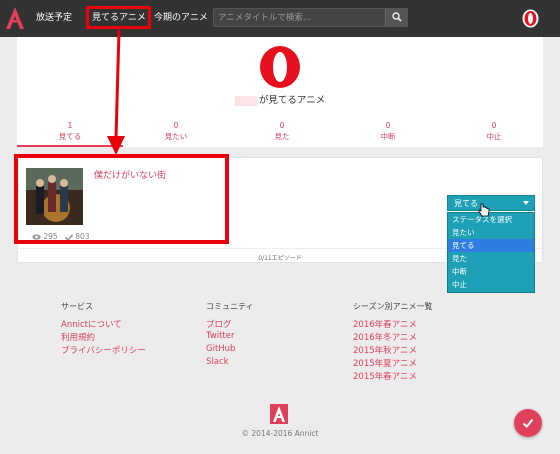 The width and height of the screenshot is (560, 454). Describe the element at coordinates (245, 100) in the screenshot. I see `redacted-username` at that location.